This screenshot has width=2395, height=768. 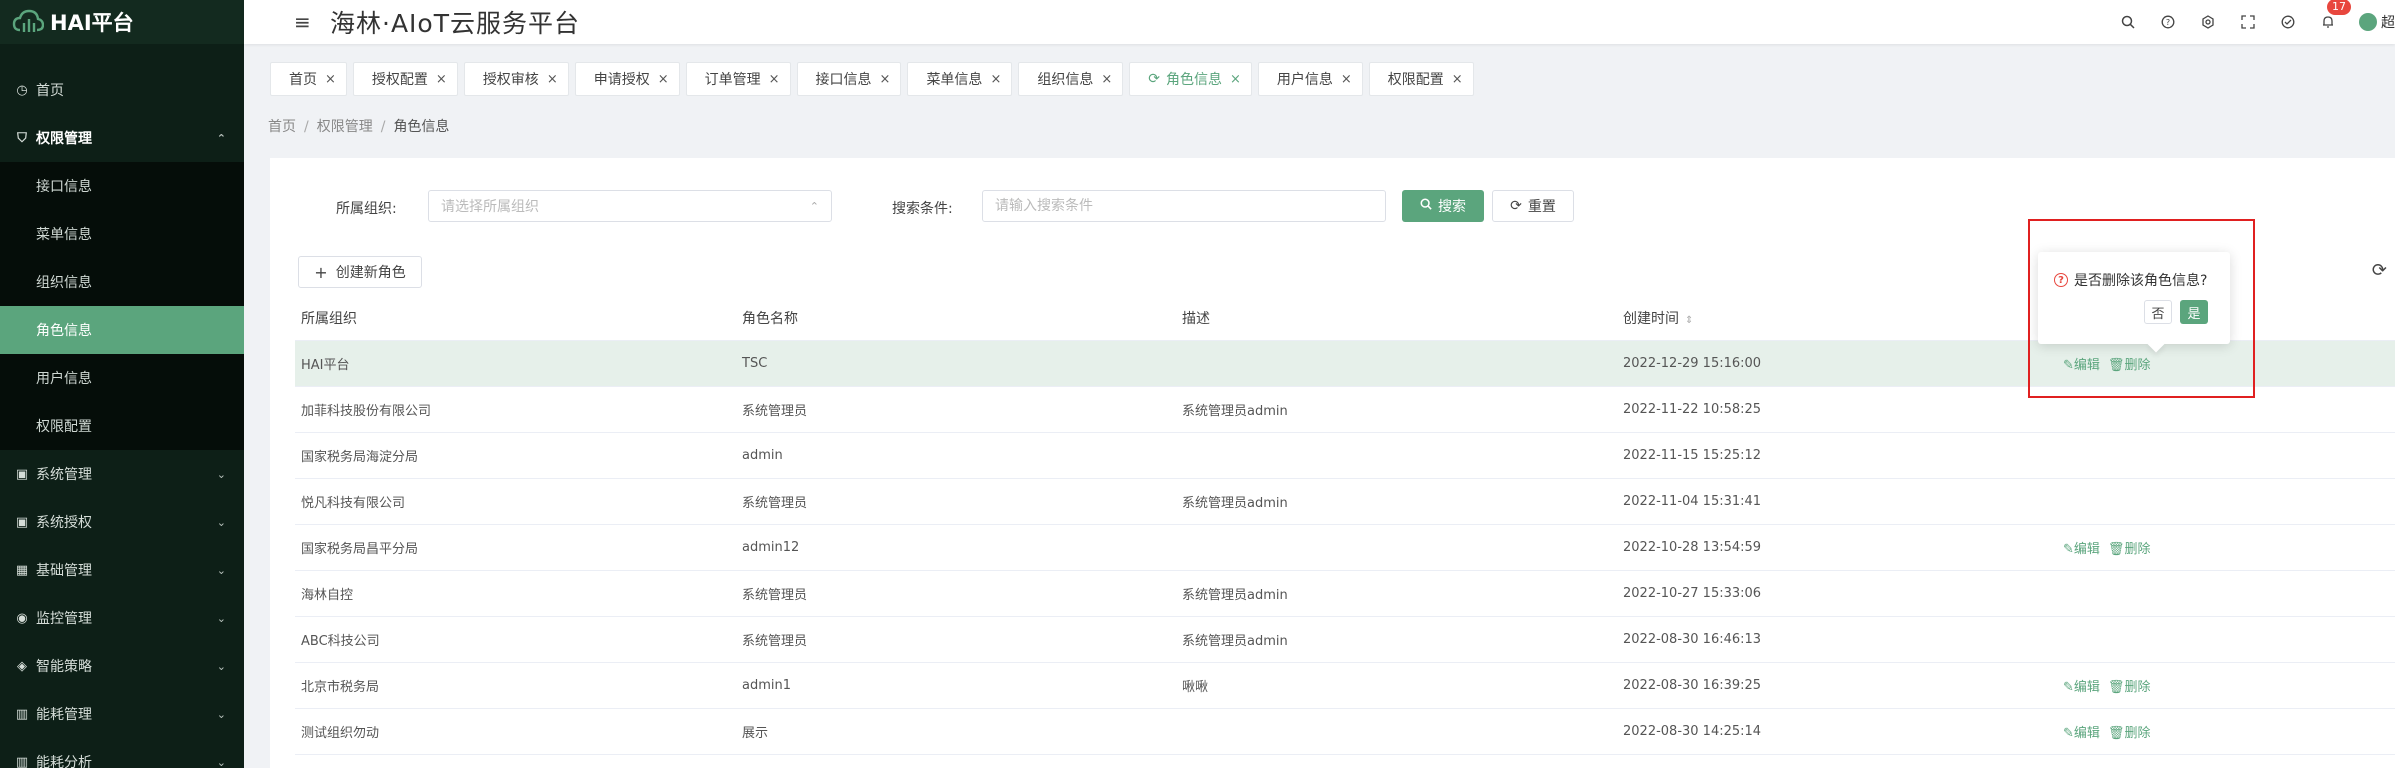 What do you see at coordinates (2194, 312) in the screenshot?
I see `confirm-button: 是` at bounding box center [2194, 312].